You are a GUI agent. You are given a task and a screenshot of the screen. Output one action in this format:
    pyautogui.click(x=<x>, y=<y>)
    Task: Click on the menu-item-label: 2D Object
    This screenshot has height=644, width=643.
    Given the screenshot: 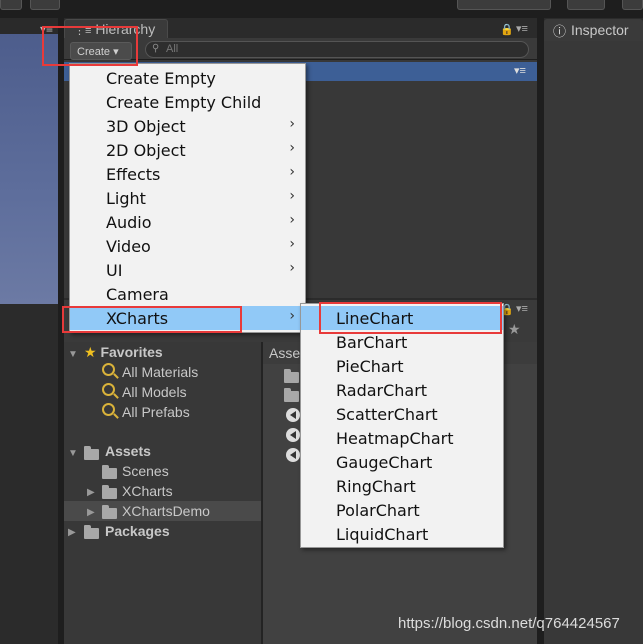 What is the action you would take?
    pyautogui.click(x=146, y=150)
    